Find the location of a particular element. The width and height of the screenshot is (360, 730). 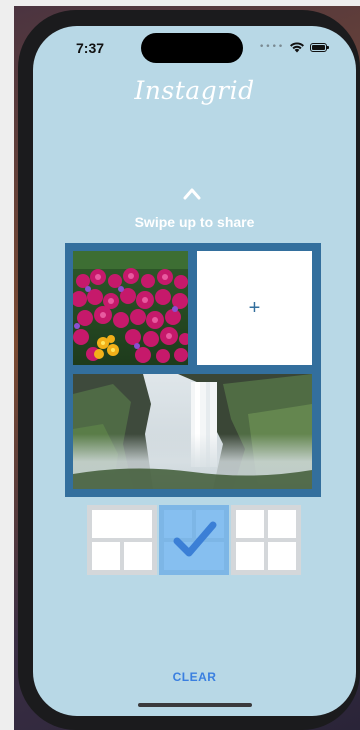

home-indicator is located at coordinates (195, 705).